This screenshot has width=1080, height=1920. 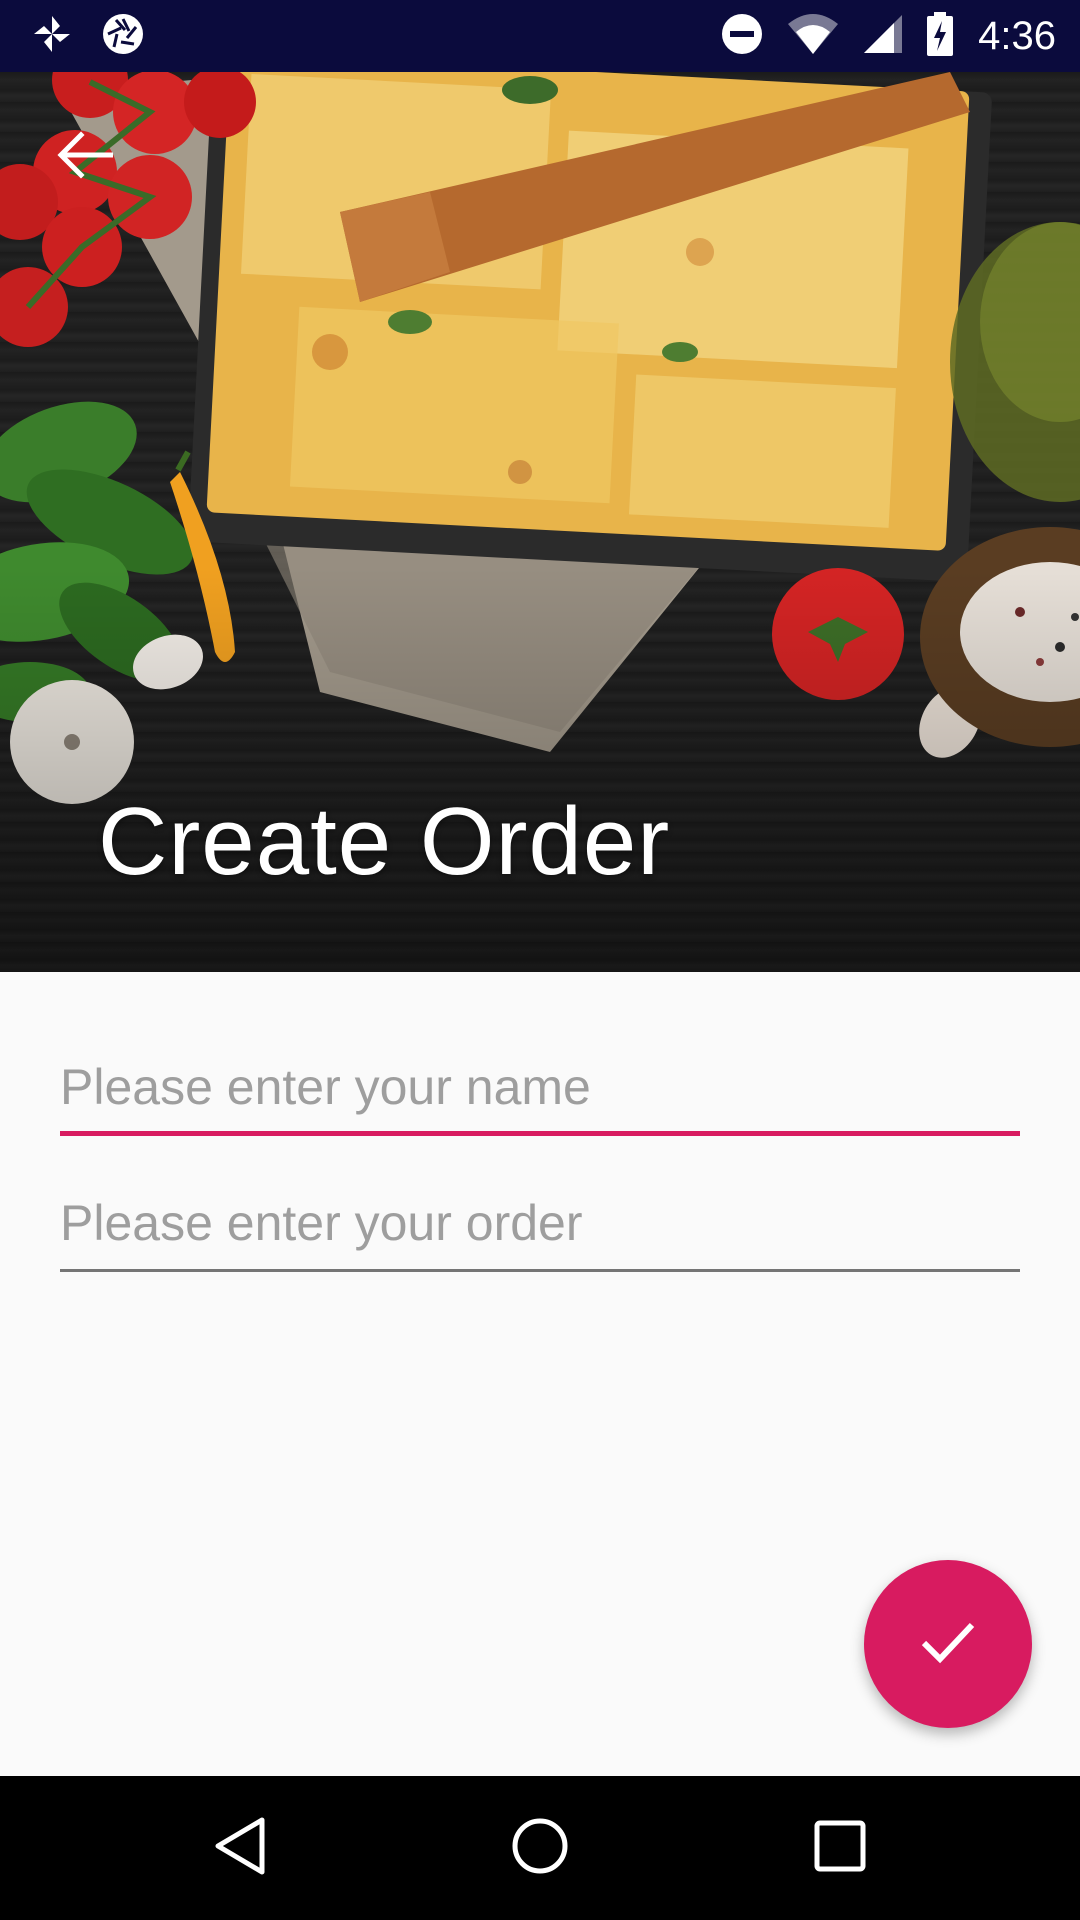 I want to click on status-left-icons, so click(x=101, y=36).